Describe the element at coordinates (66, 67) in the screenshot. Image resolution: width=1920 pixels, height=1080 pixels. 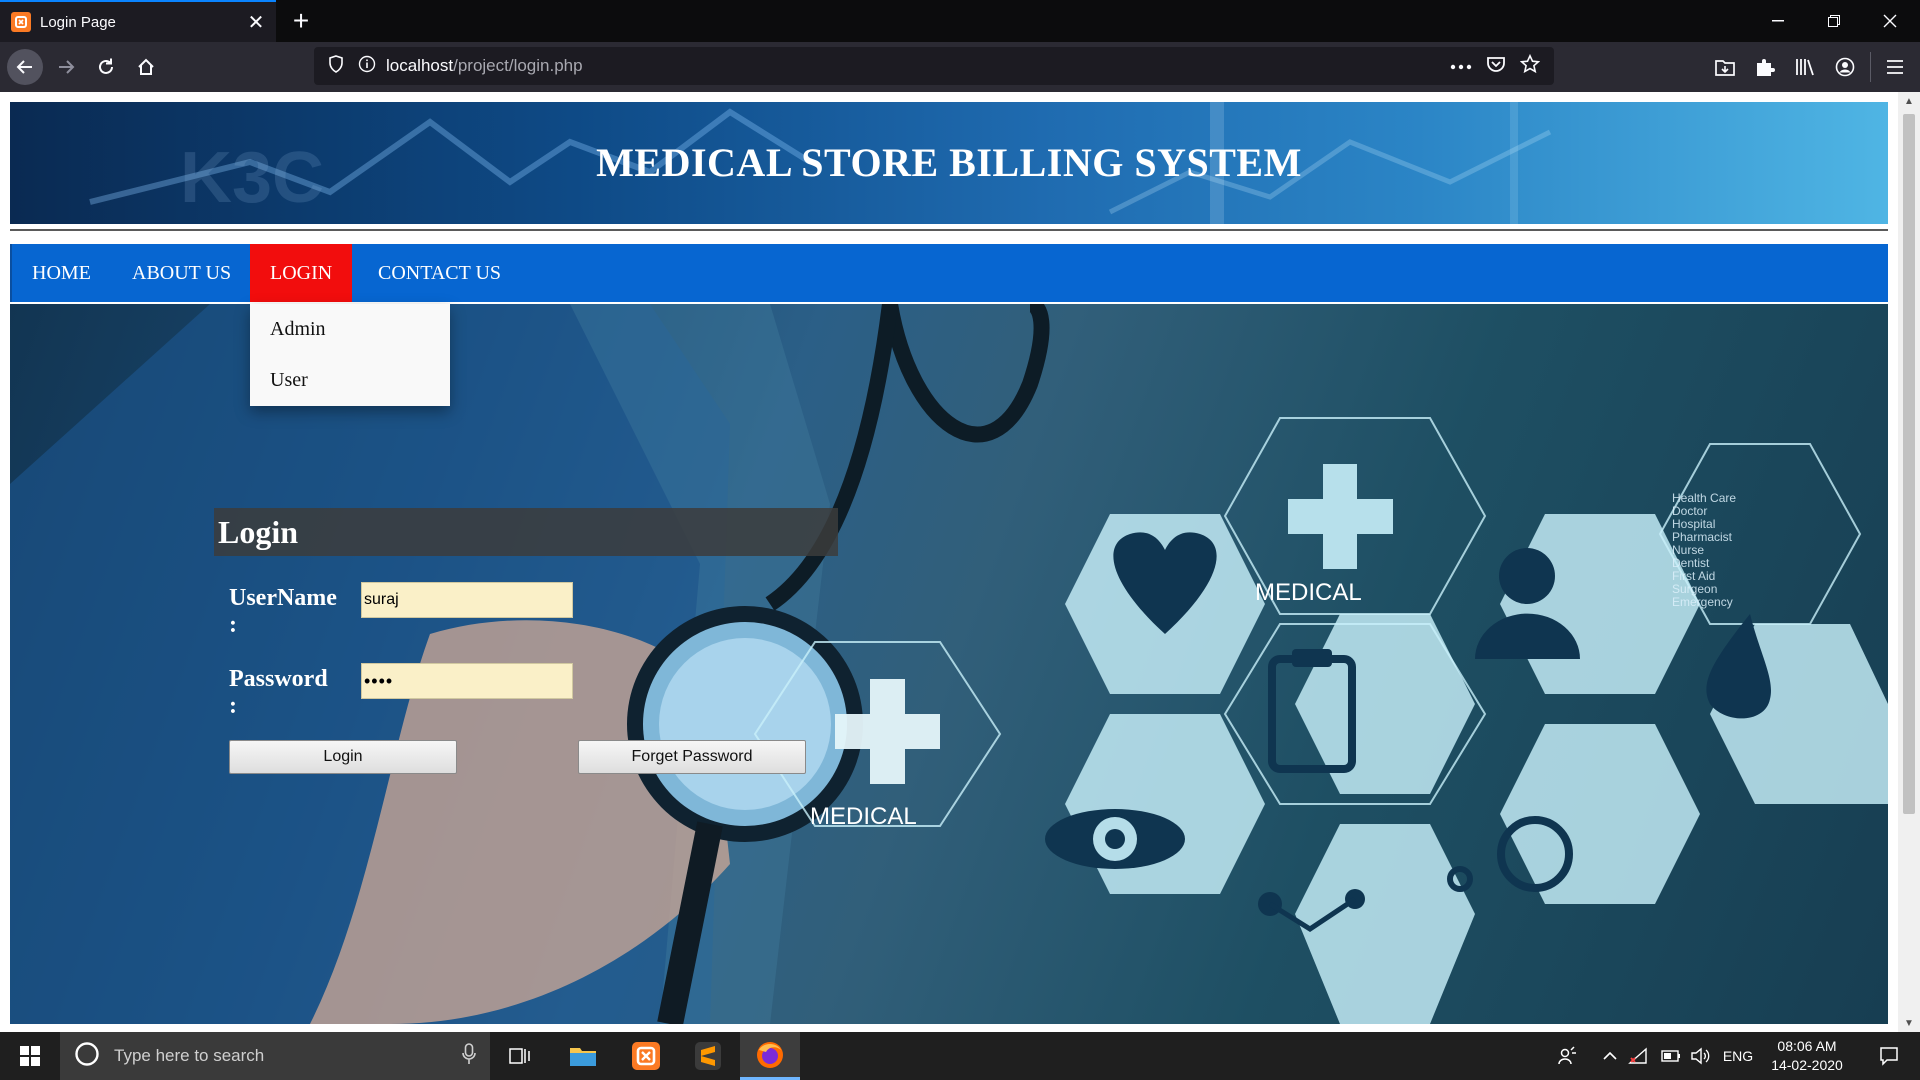
I see `forward-arrow-icon` at that location.